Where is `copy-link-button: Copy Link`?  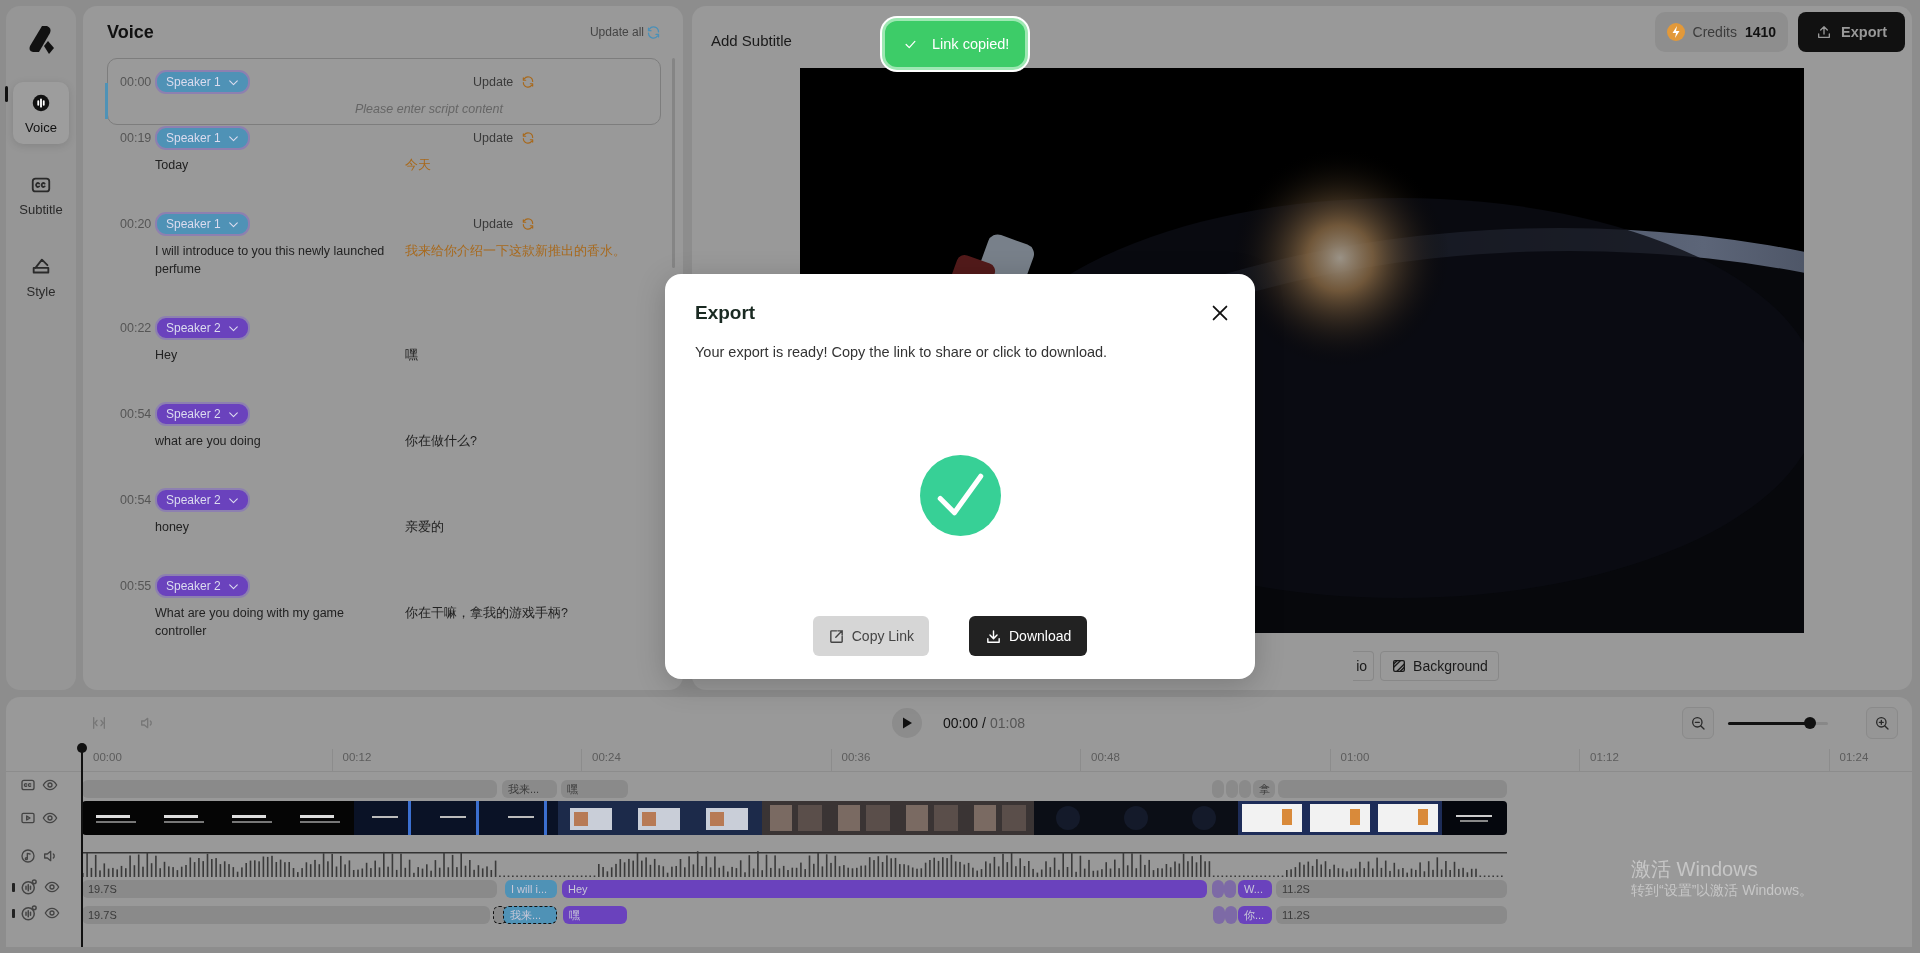 copy-link-button: Copy Link is located at coordinates (870, 636).